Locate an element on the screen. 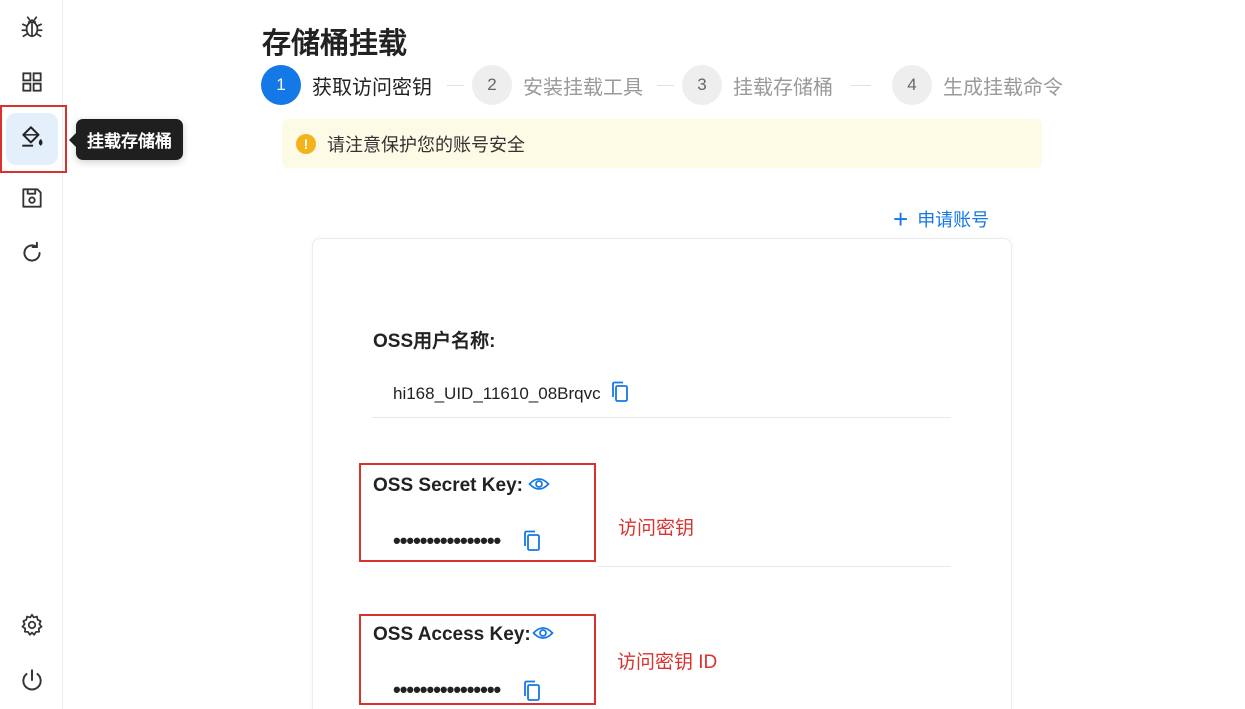 This screenshot has width=1245, height=709. bug-icon is located at coordinates (32, 29).